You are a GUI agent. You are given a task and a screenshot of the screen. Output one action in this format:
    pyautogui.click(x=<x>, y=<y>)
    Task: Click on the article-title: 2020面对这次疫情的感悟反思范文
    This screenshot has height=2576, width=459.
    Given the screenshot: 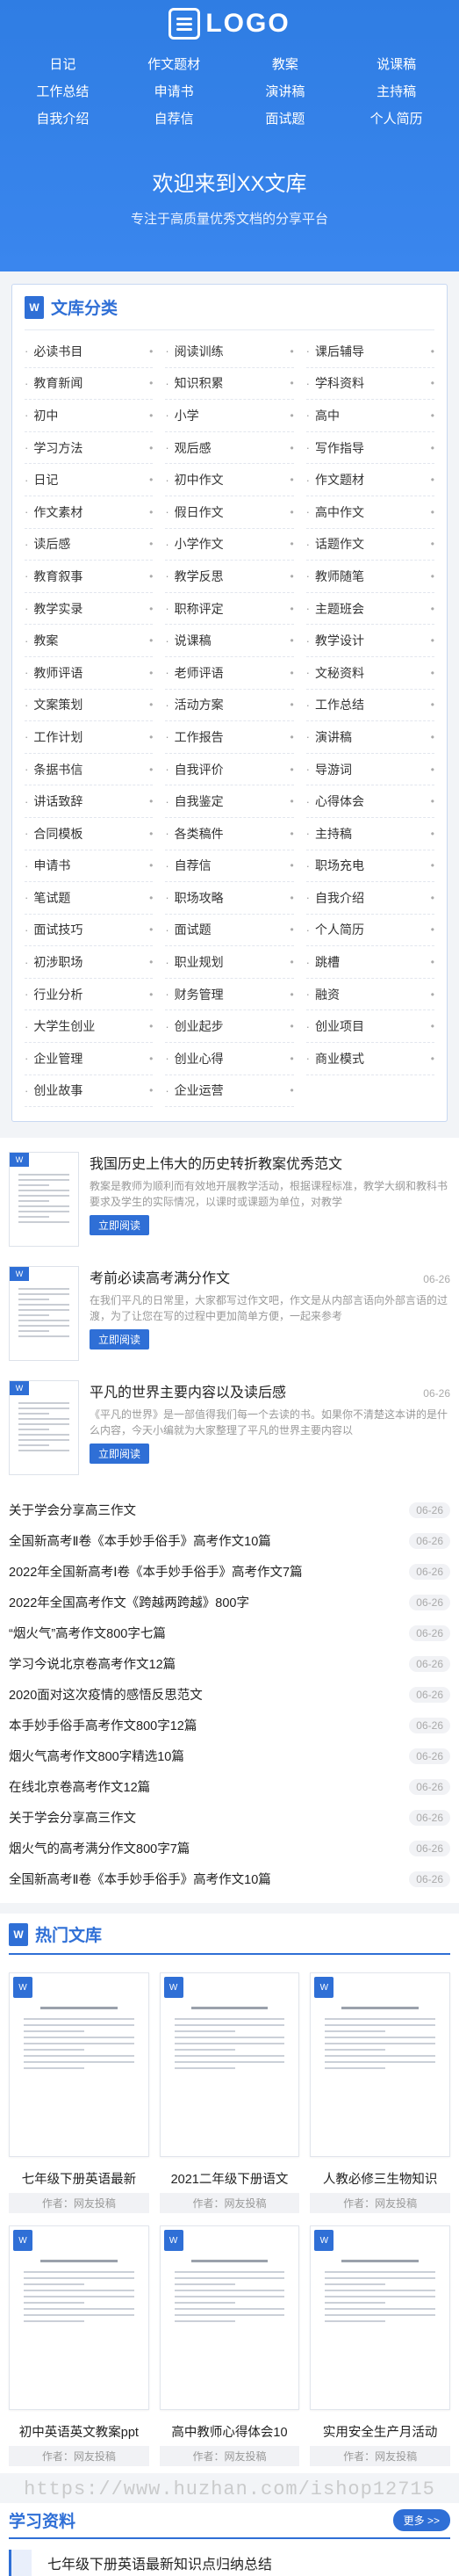 What is the action you would take?
    pyautogui.click(x=106, y=1694)
    